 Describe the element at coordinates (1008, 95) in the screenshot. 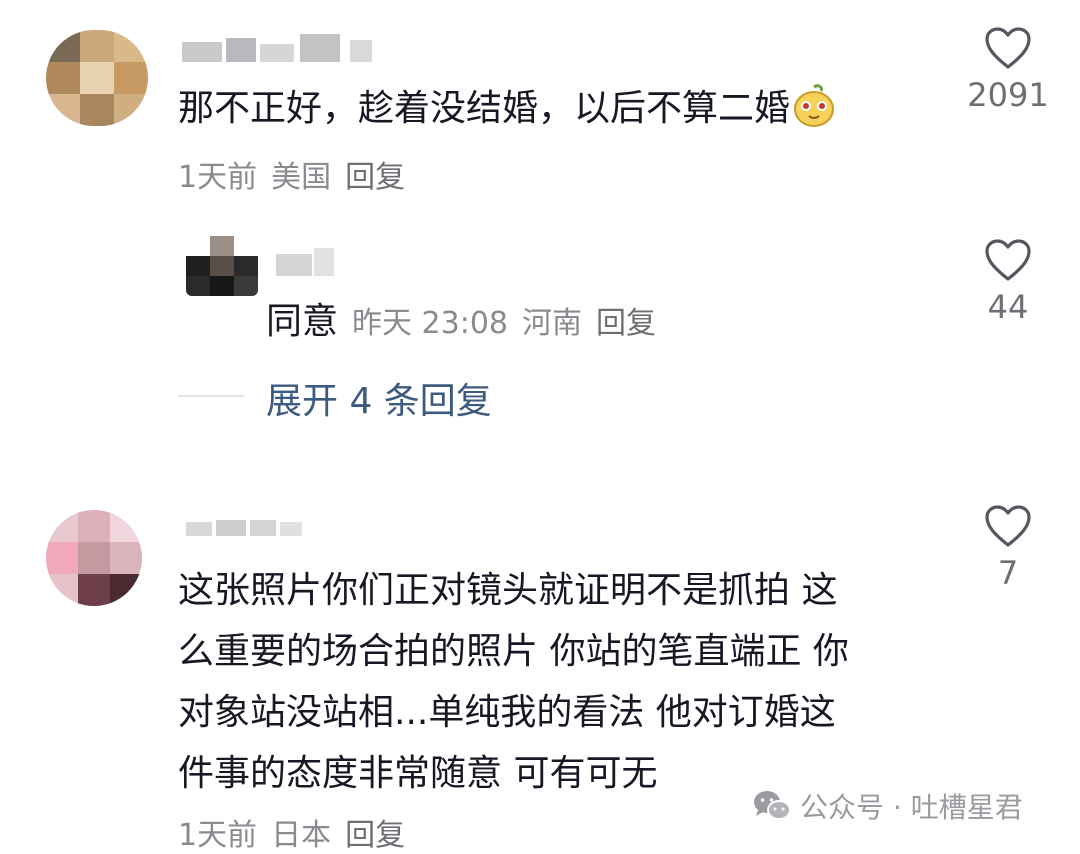

I see `like-count: 2091` at that location.